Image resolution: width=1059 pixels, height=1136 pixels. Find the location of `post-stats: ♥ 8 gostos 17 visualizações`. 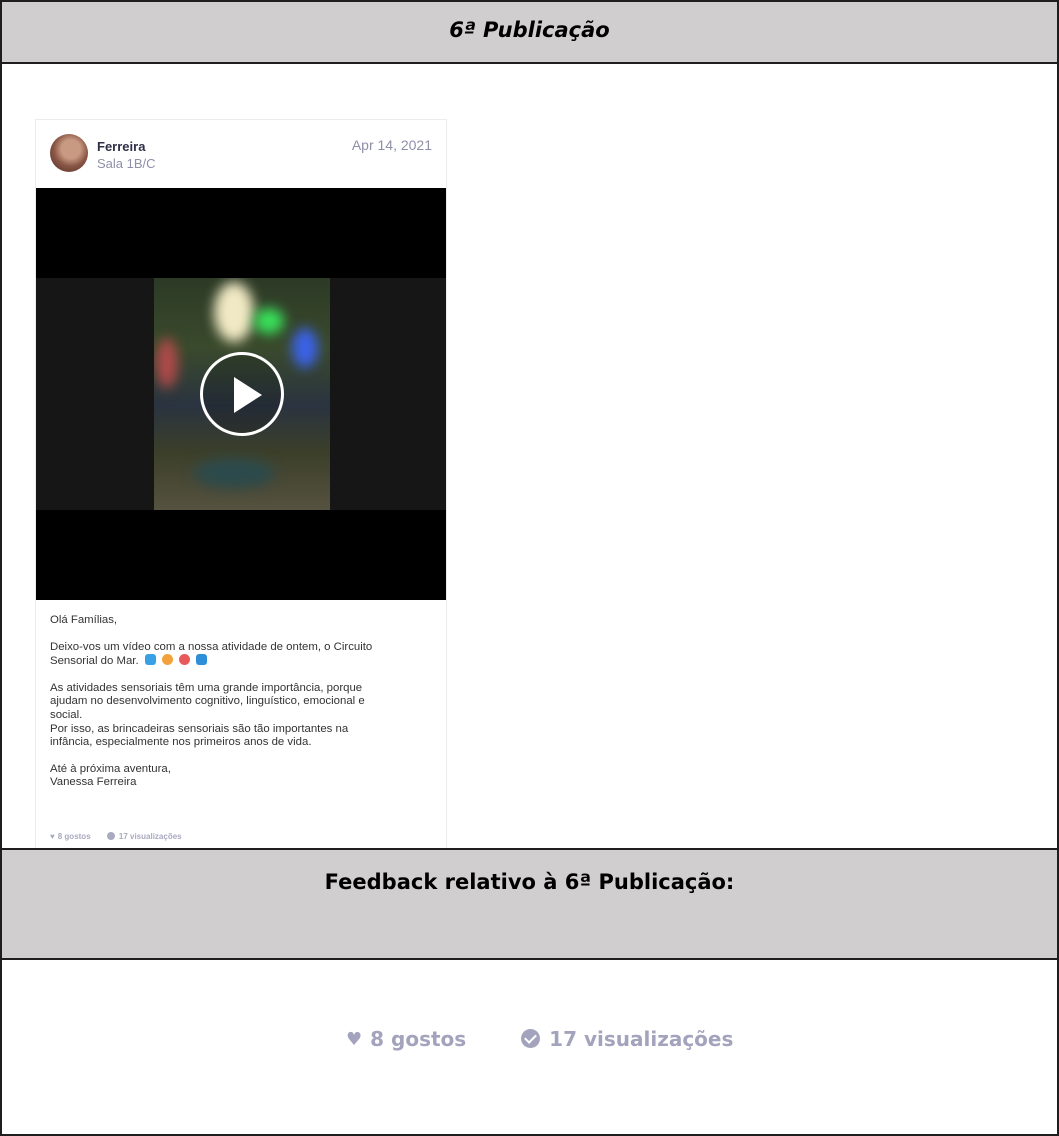

post-stats: ♥ 8 gostos 17 visualizações is located at coordinates (123, 836).